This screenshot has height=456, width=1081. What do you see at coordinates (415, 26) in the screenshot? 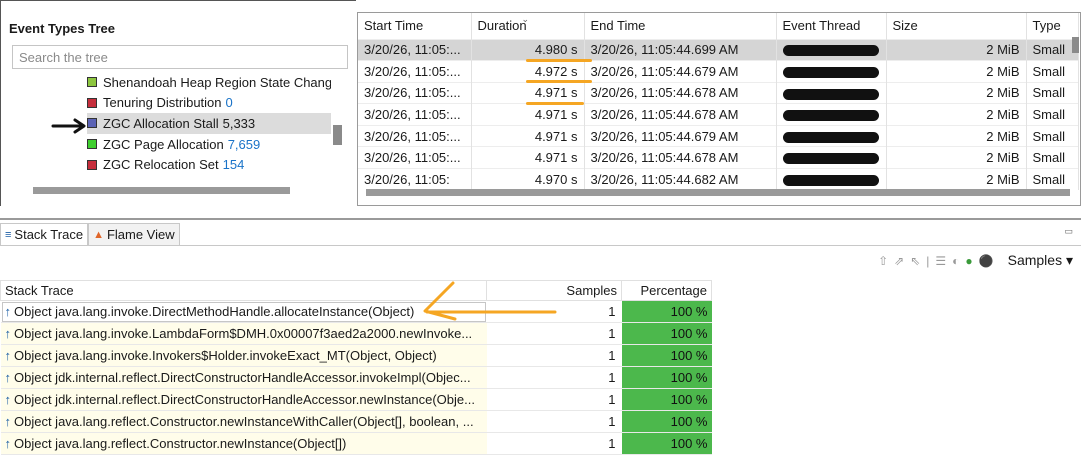
I see `column-header-start-time: Start Time` at bounding box center [415, 26].